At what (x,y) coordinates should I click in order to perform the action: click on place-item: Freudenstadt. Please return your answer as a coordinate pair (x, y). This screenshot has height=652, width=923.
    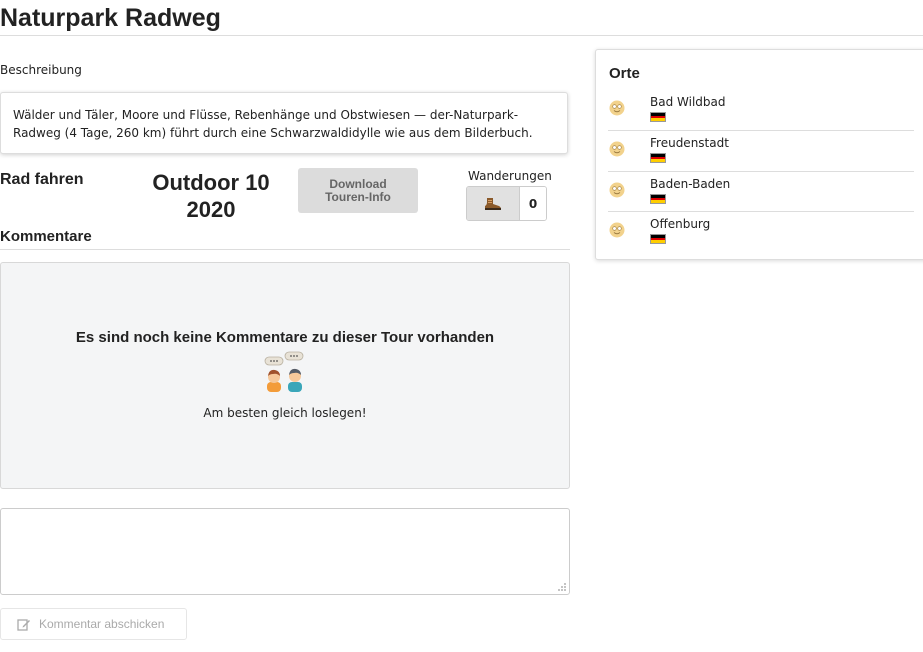
    Looking at the image, I should click on (761, 156).